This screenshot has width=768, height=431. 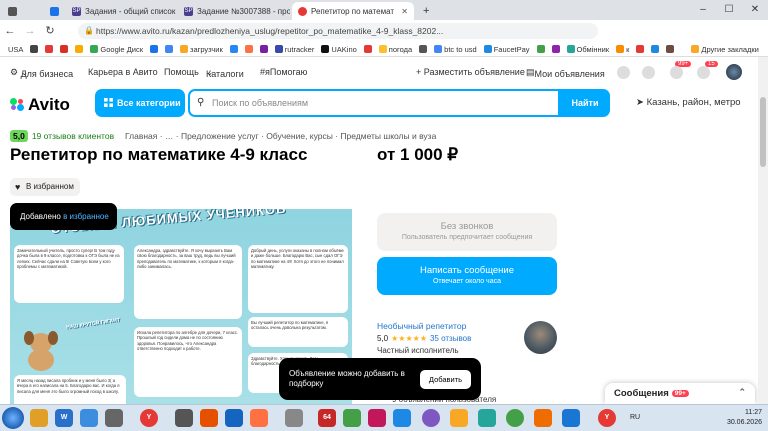 What do you see at coordinates (742, 392) in the screenshot?
I see `chevron-up-icon: ⌃` at bounding box center [742, 392].